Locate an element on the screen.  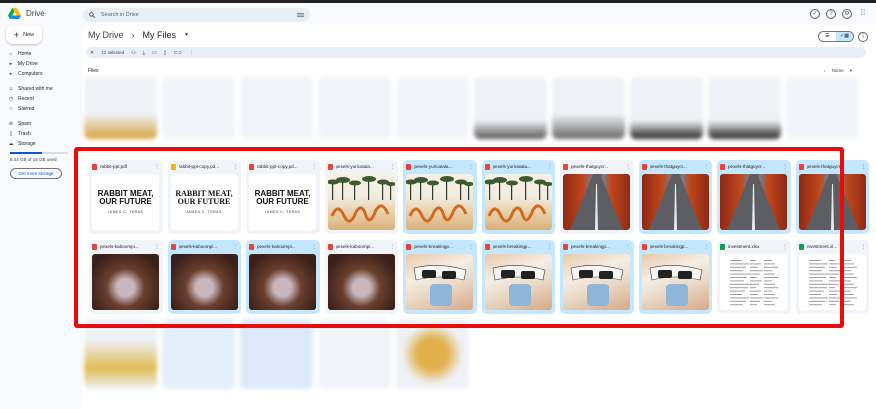
sidebar-item-shared: ☺ Shared with me is located at coordinates (41, 89).